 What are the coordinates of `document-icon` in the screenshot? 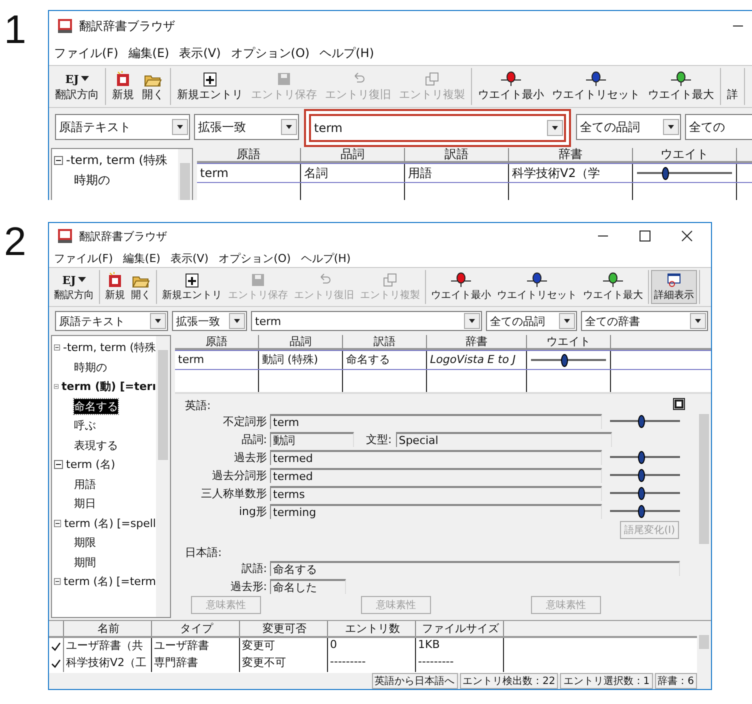 It's located at (115, 280).